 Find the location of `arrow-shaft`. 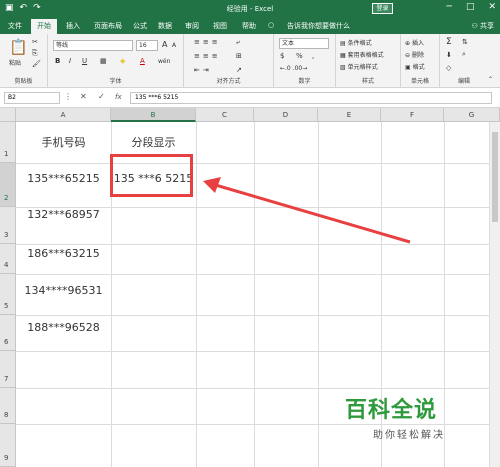

arrow-shaft is located at coordinates (311, 213).